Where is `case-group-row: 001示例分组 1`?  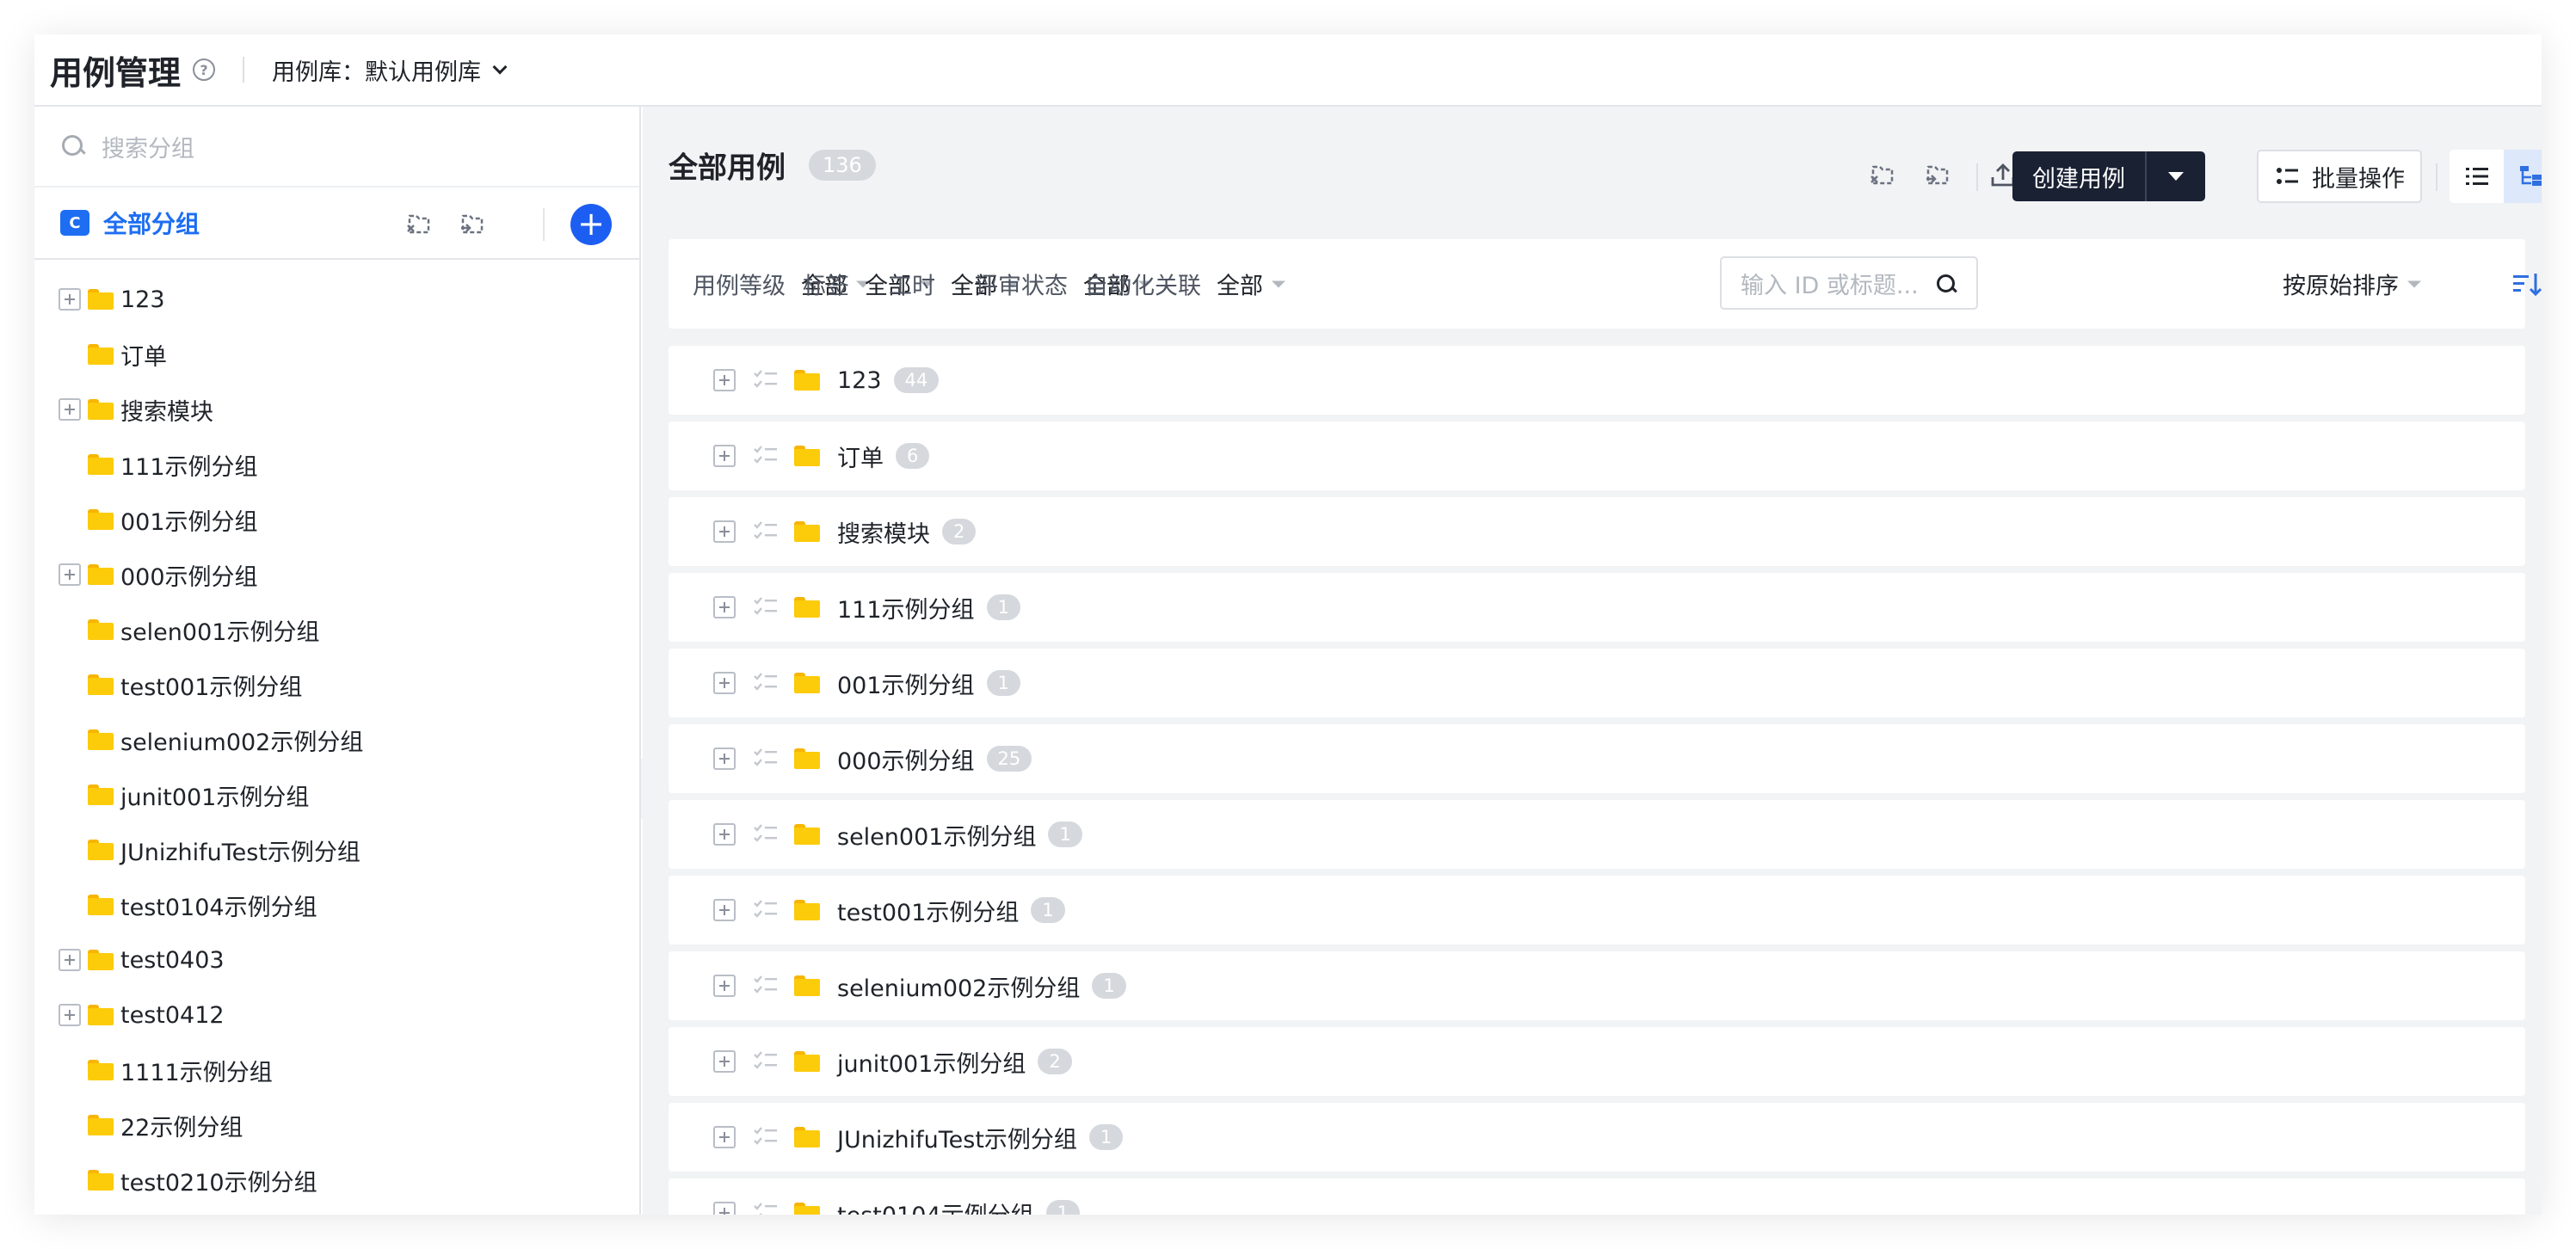 case-group-row: 001示例分组 1 is located at coordinates (1597, 683).